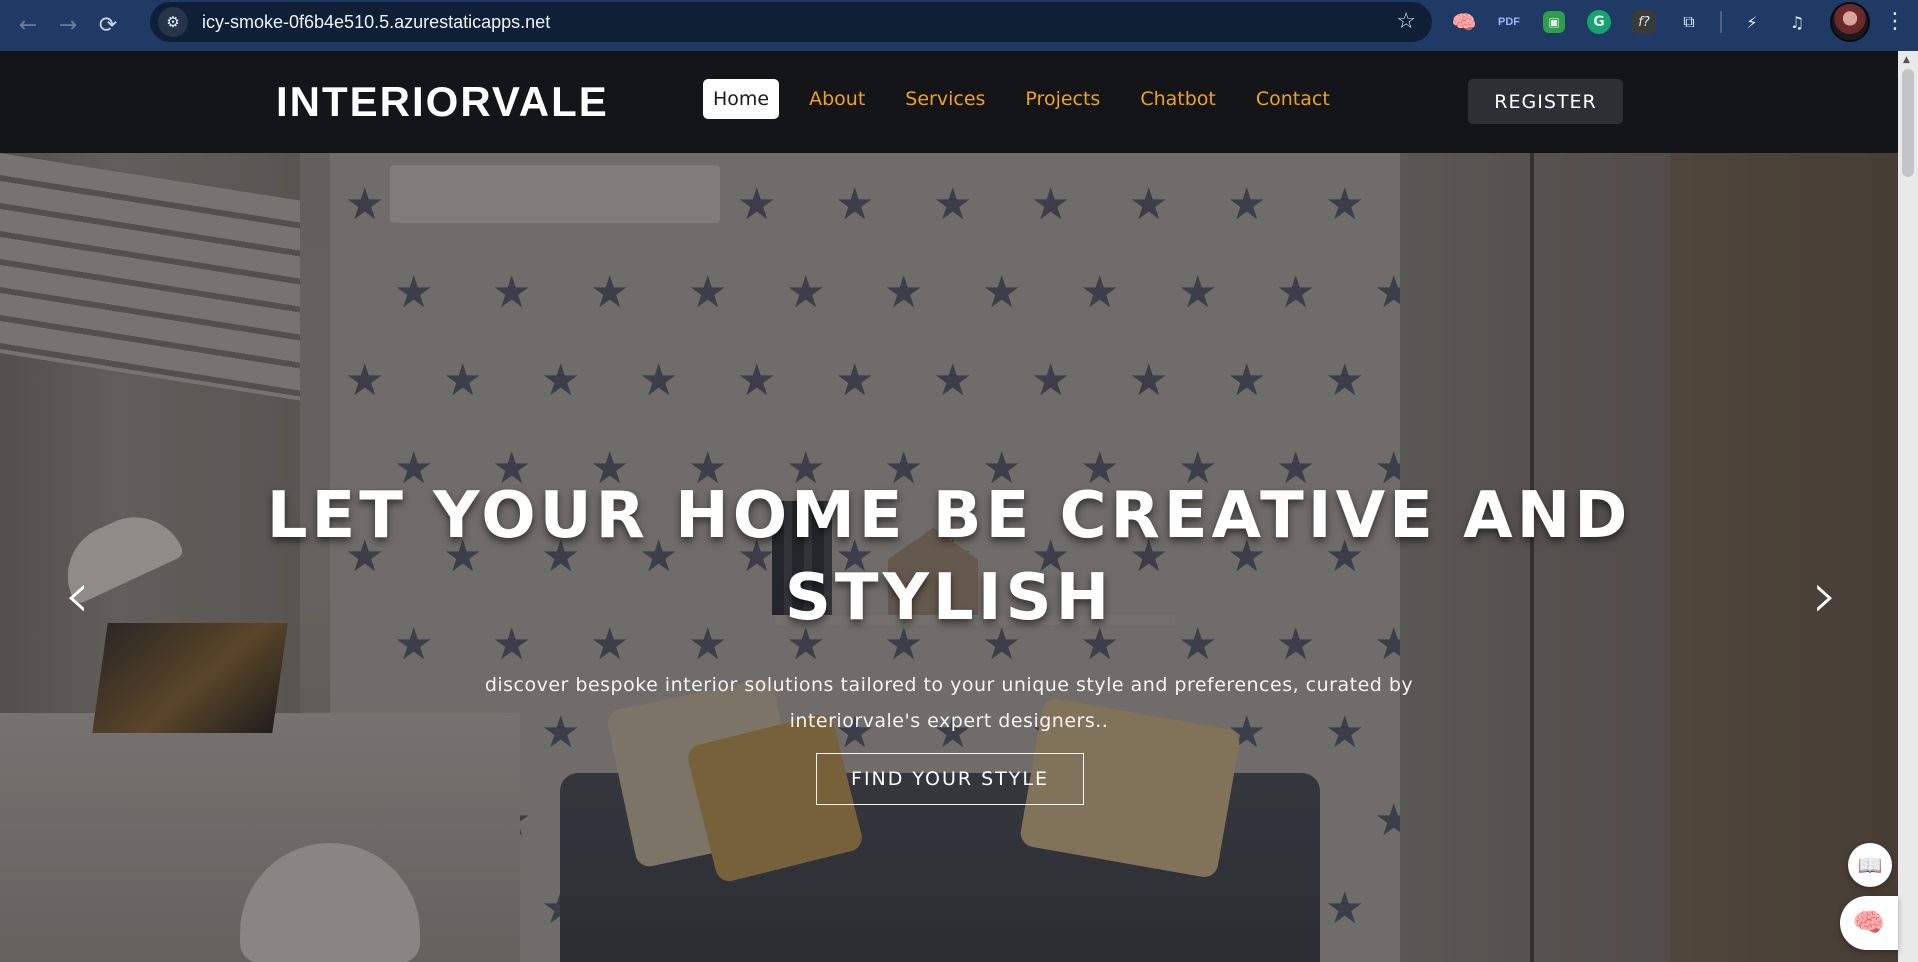 Image resolution: width=1918 pixels, height=962 pixels. I want to click on carousel-next-button: ›, so click(1825, 596).